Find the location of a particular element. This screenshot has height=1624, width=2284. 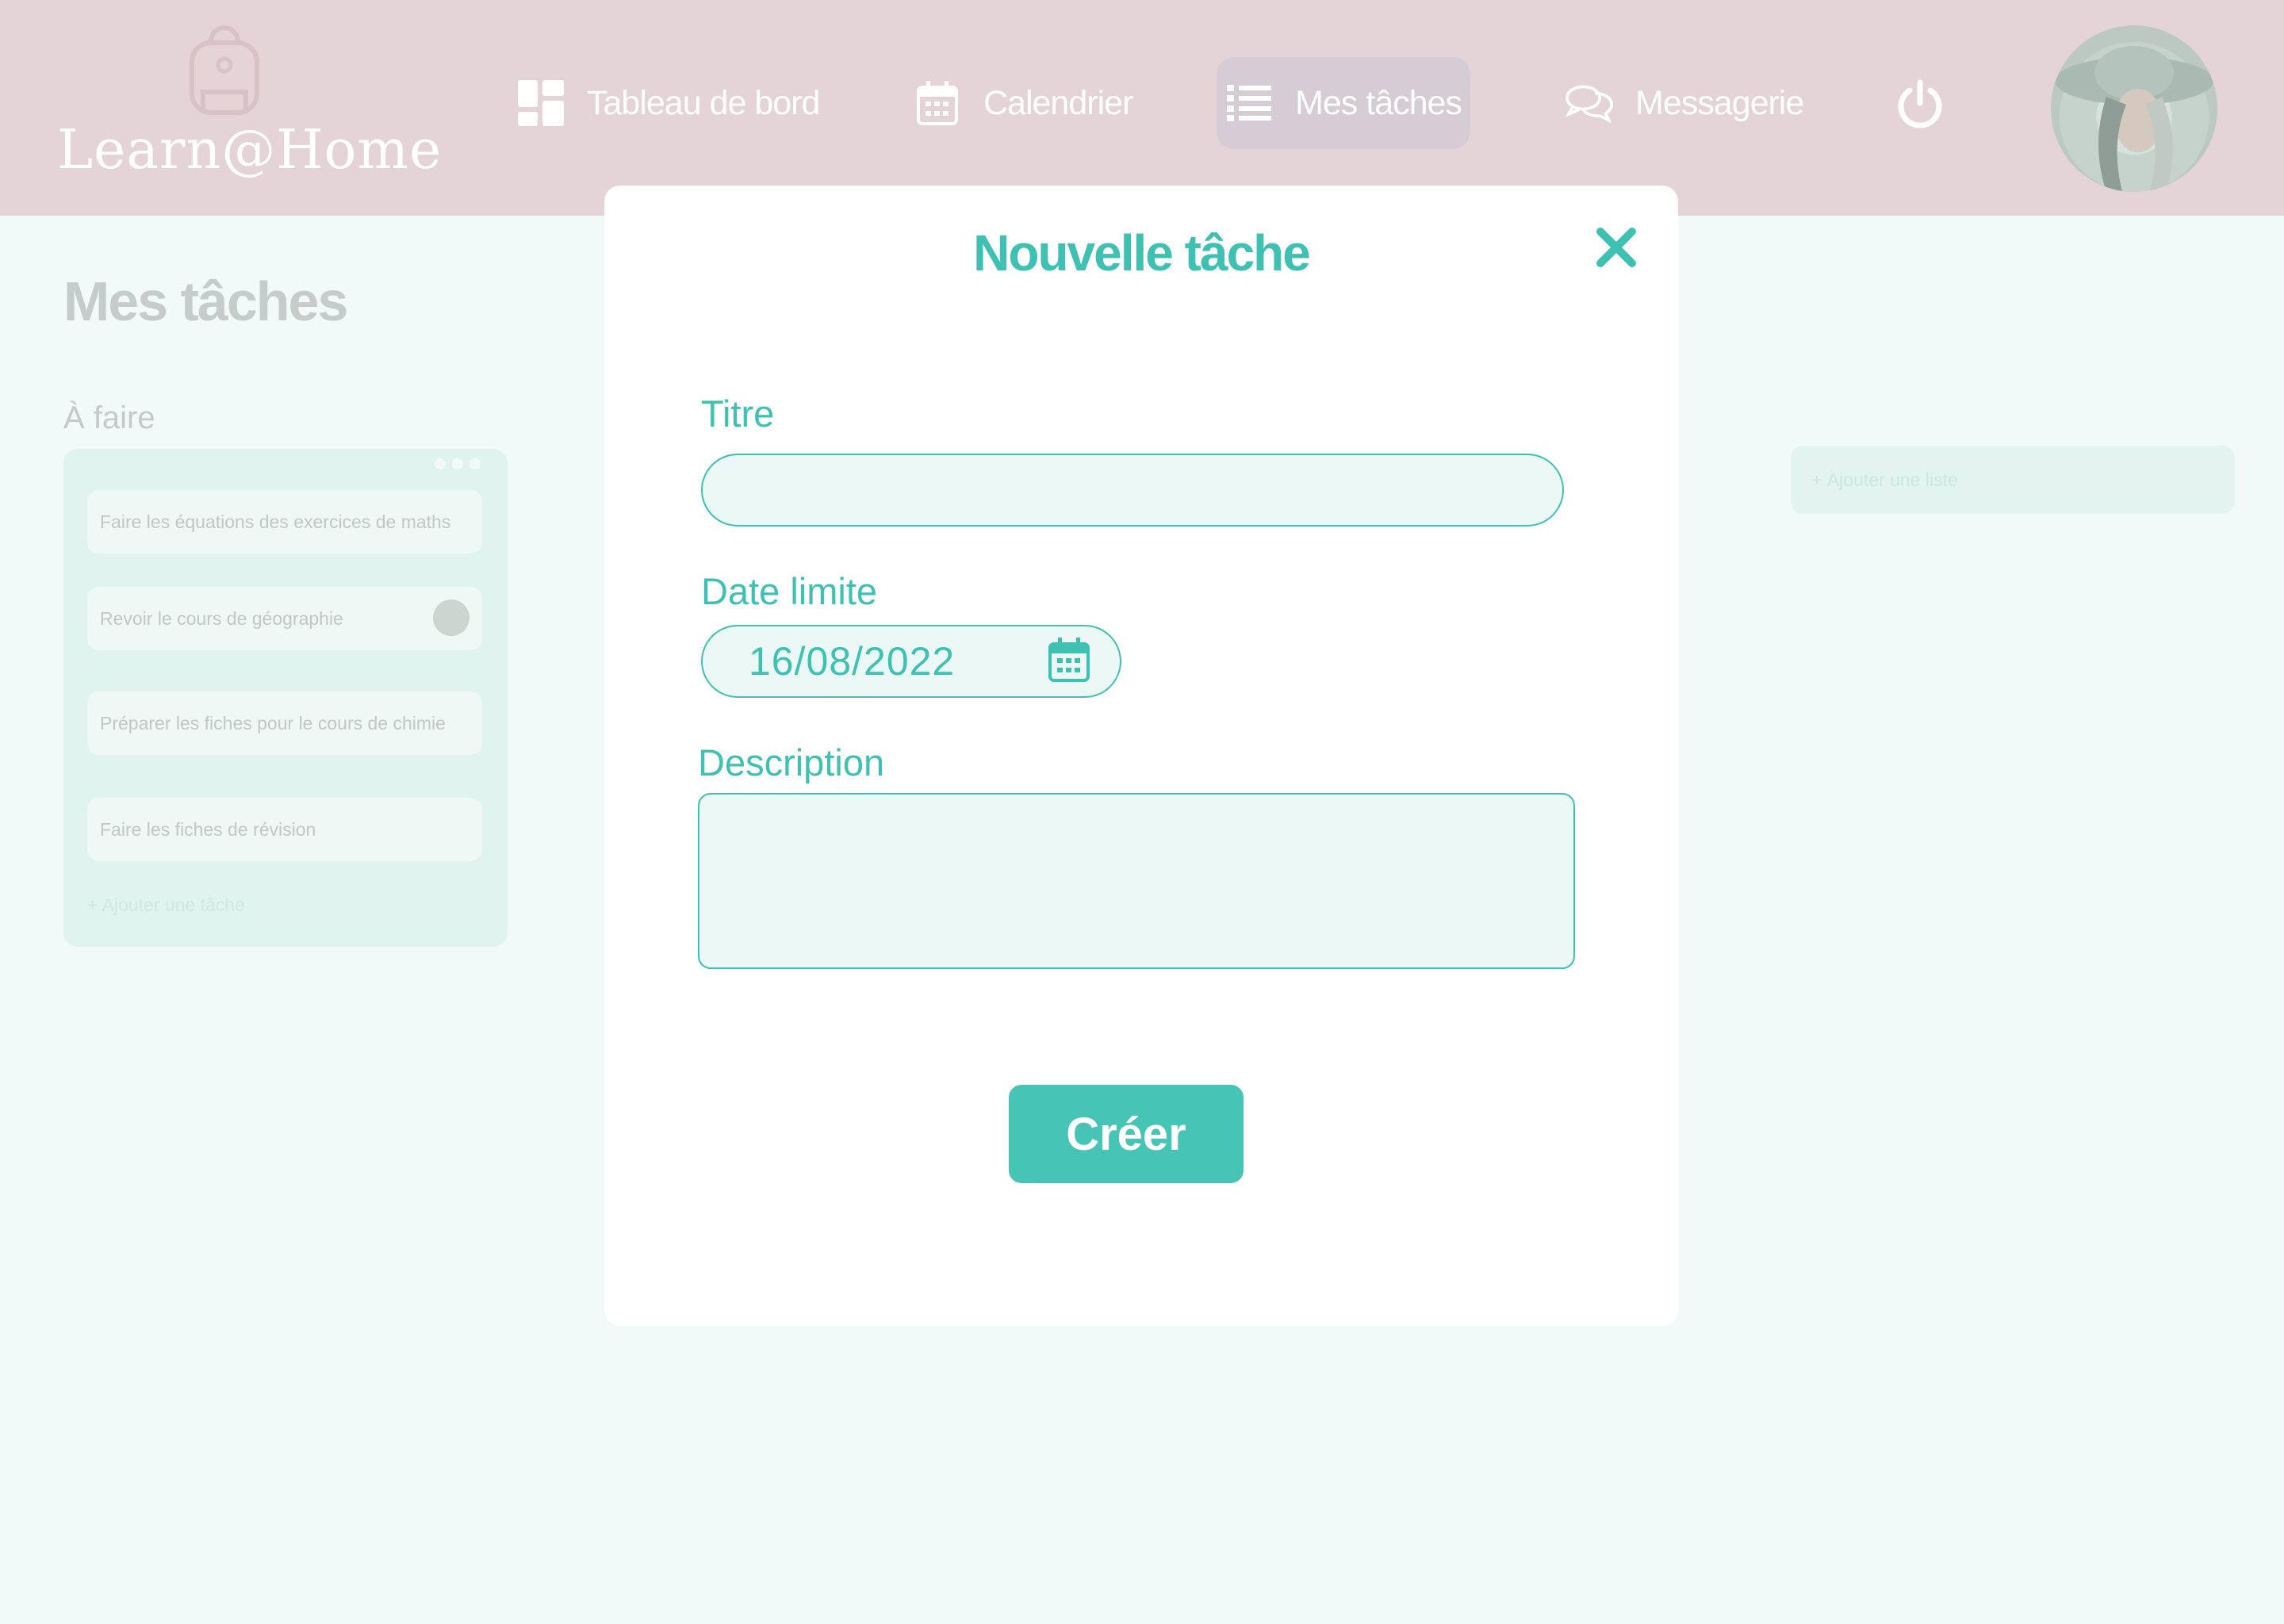

nav-tasks: Mes tâches is located at coordinates (1343, 103).